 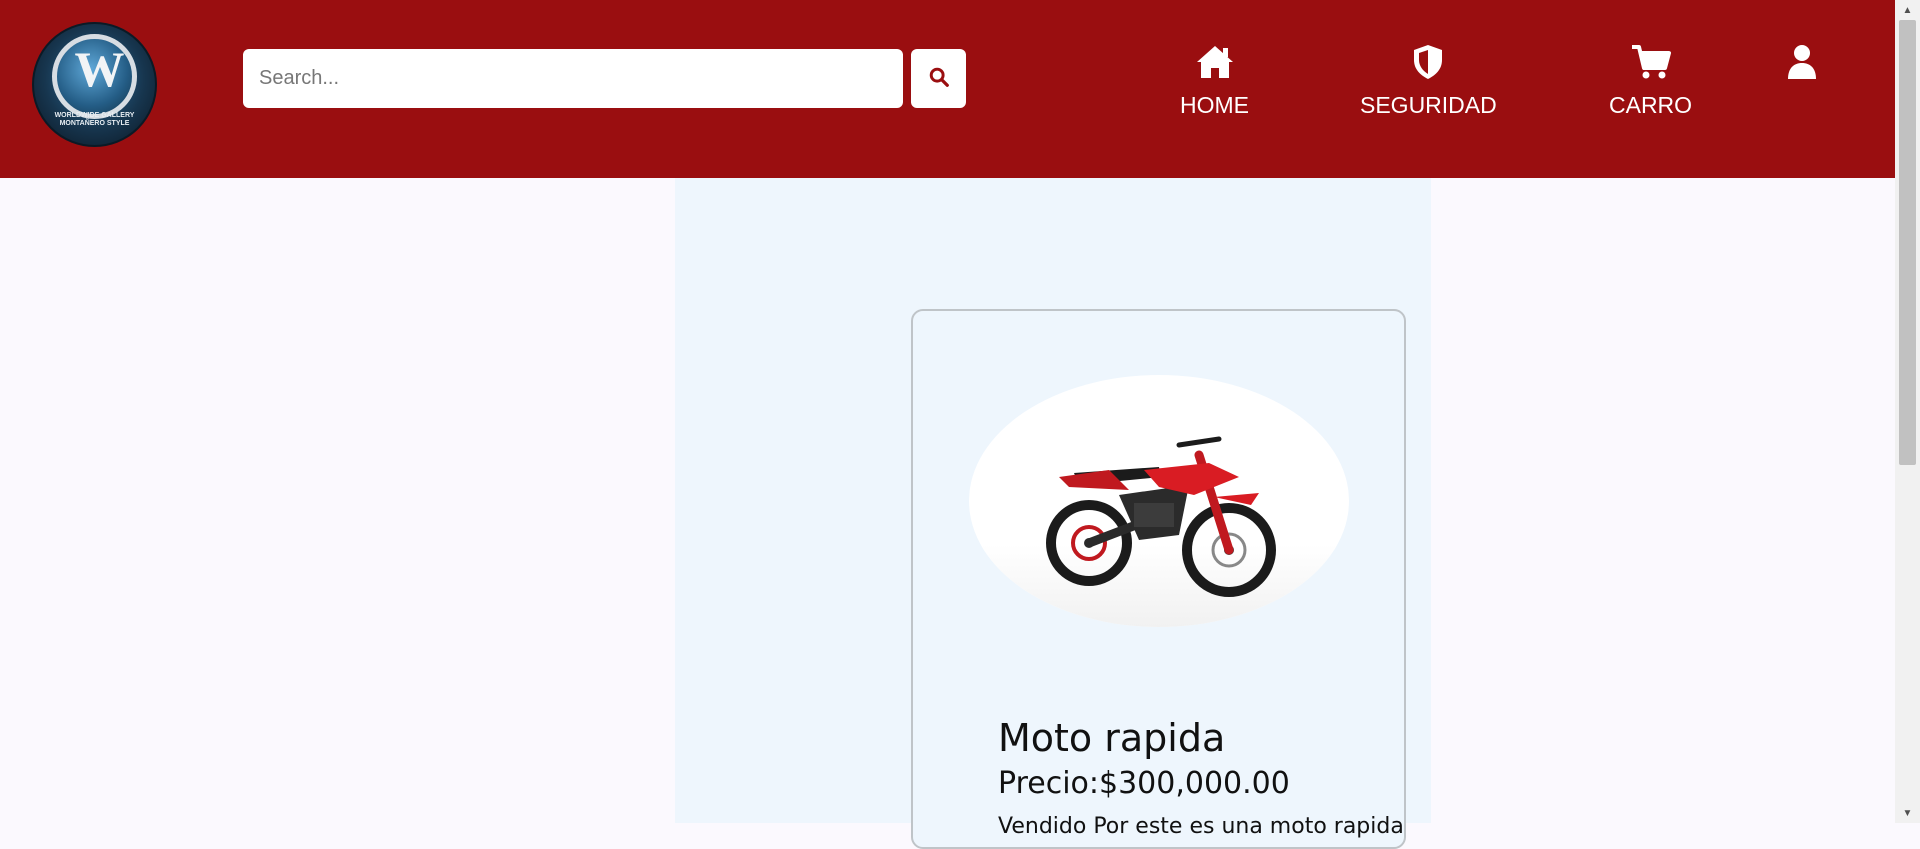 I want to click on nav-home-label: HOME, so click(x=1214, y=105).